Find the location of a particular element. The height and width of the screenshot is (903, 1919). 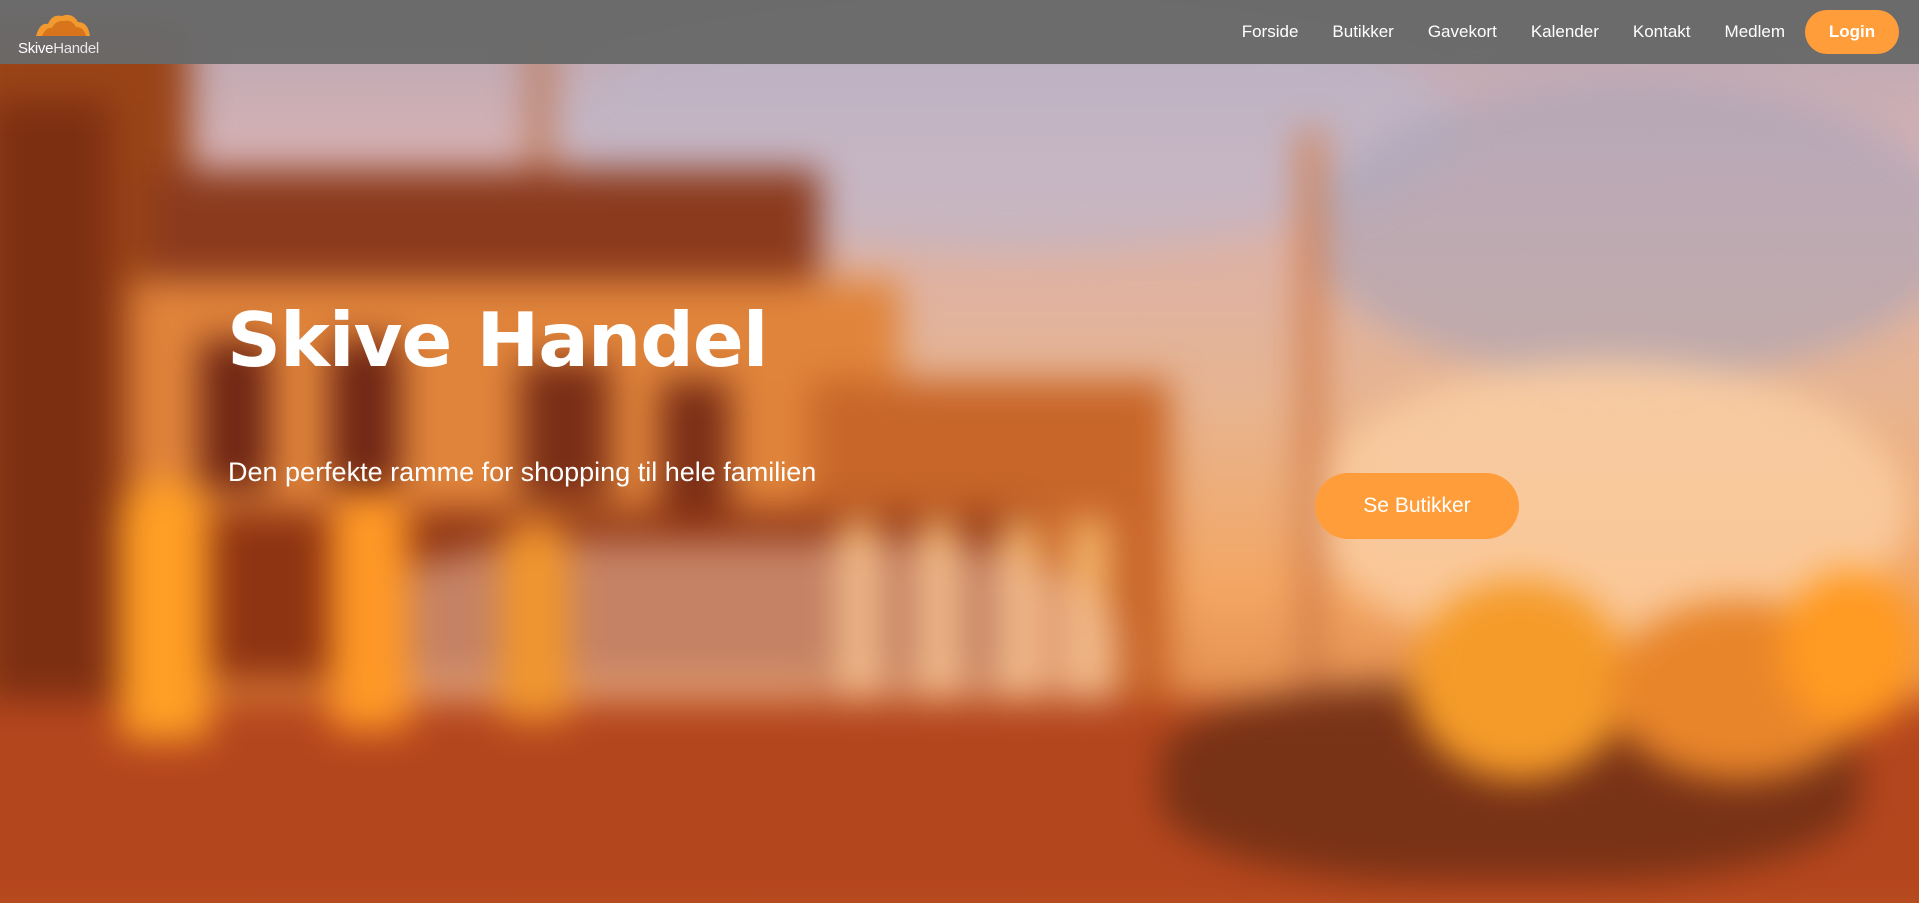

logo: SkiveHandel is located at coordinates (63, 35).